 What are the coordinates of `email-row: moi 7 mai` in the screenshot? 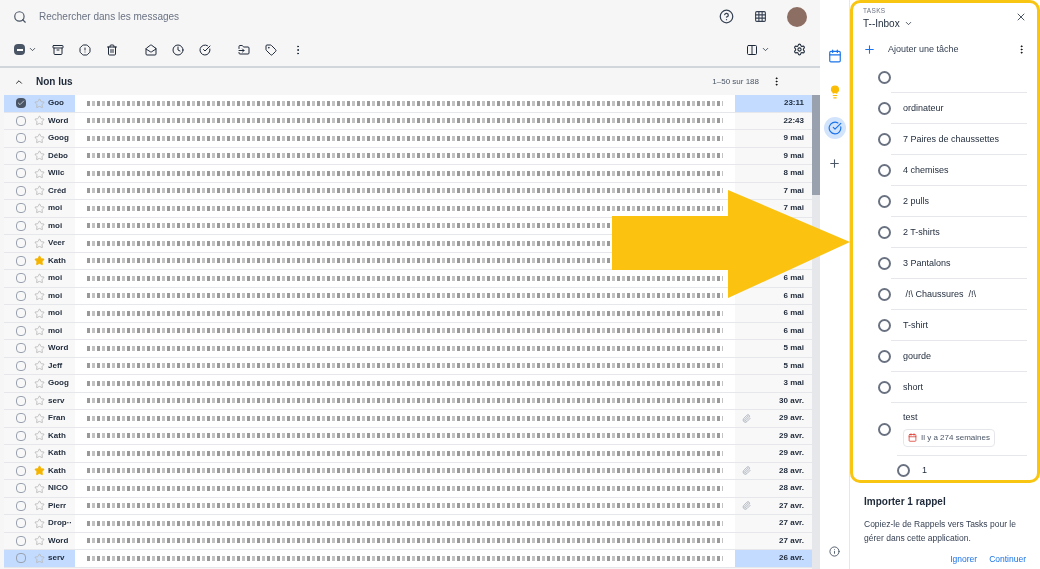 It's located at (408, 209).